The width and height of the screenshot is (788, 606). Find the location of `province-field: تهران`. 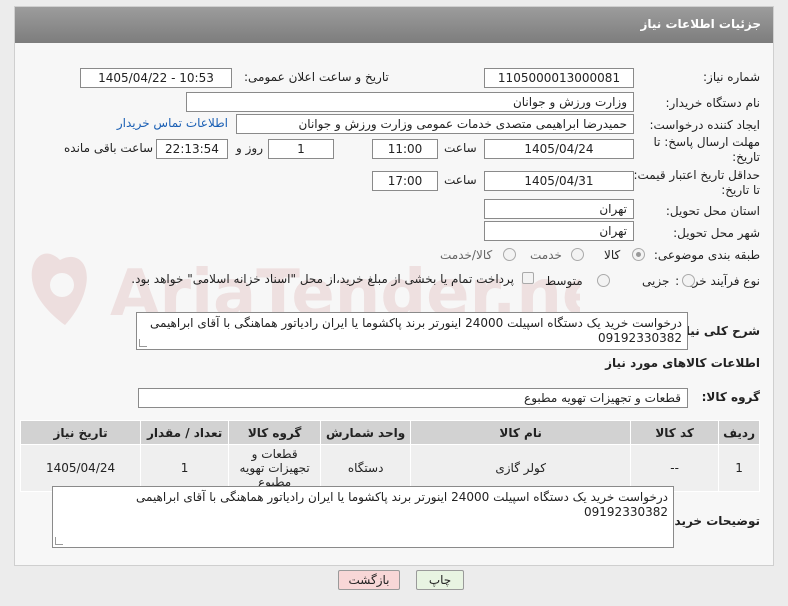

province-field: تهران is located at coordinates (559, 209).